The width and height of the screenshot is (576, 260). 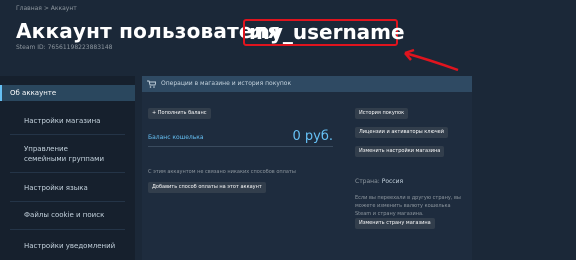 I want to click on username: my_username, so click(x=327, y=32).